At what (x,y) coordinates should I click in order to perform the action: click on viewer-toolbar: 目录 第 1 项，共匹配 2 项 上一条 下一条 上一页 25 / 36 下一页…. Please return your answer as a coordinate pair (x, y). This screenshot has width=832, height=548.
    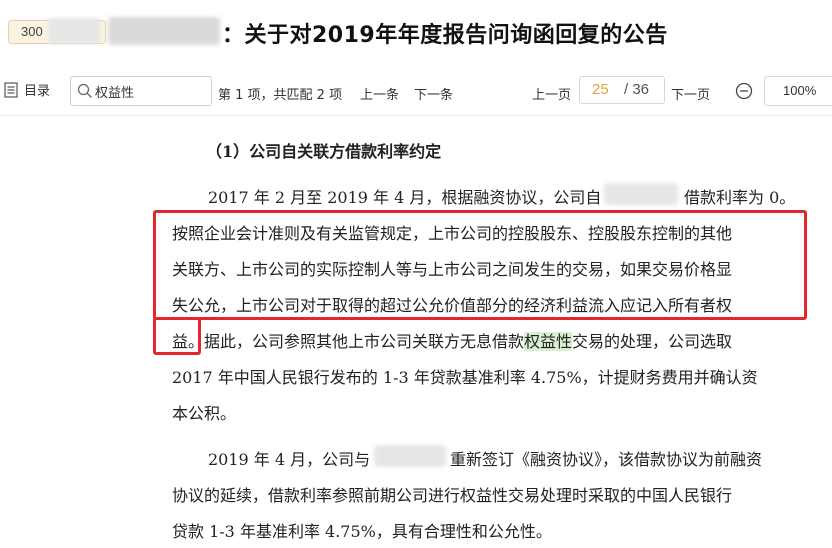
    Looking at the image, I should click on (416, 91).